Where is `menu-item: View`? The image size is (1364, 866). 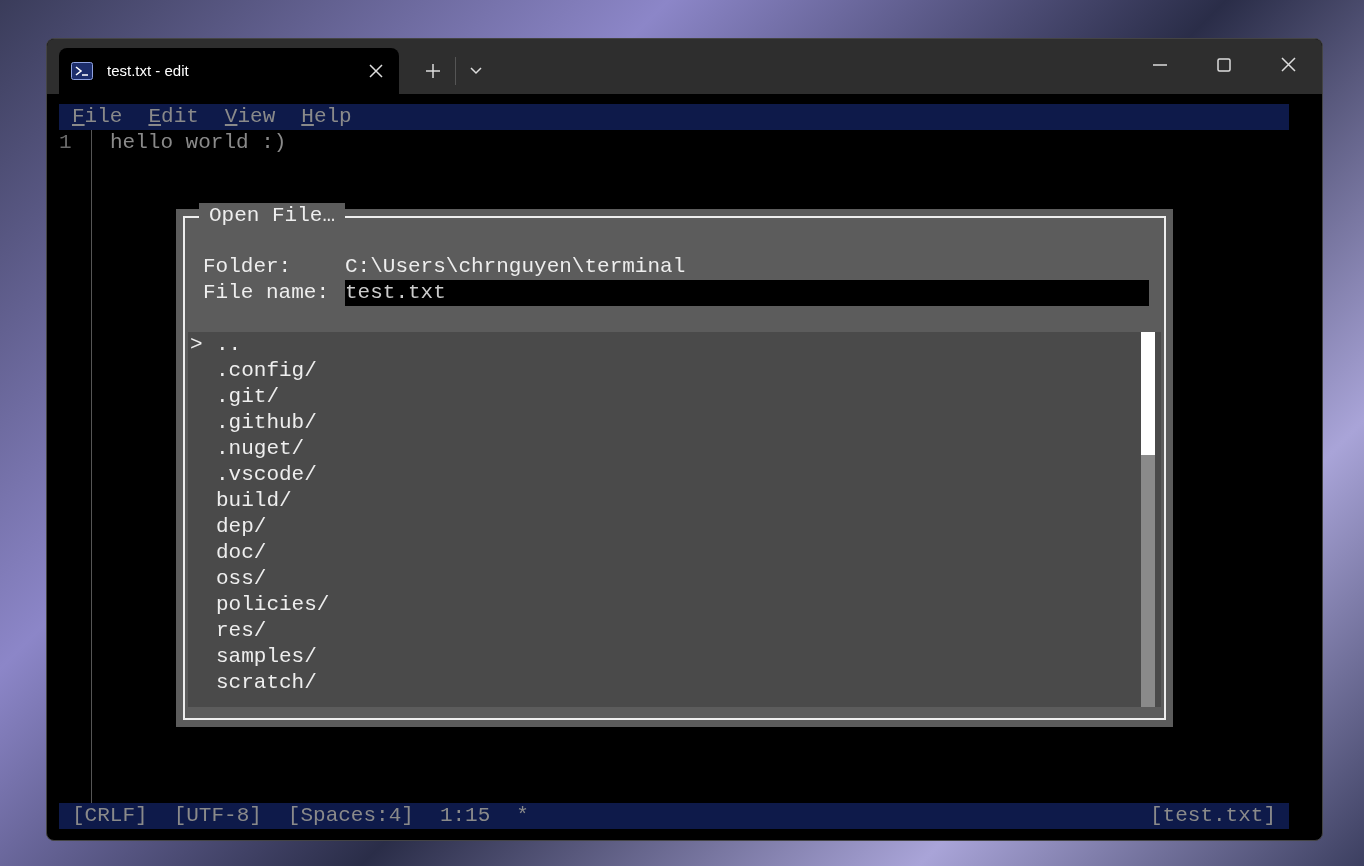 menu-item: View is located at coordinates (250, 117).